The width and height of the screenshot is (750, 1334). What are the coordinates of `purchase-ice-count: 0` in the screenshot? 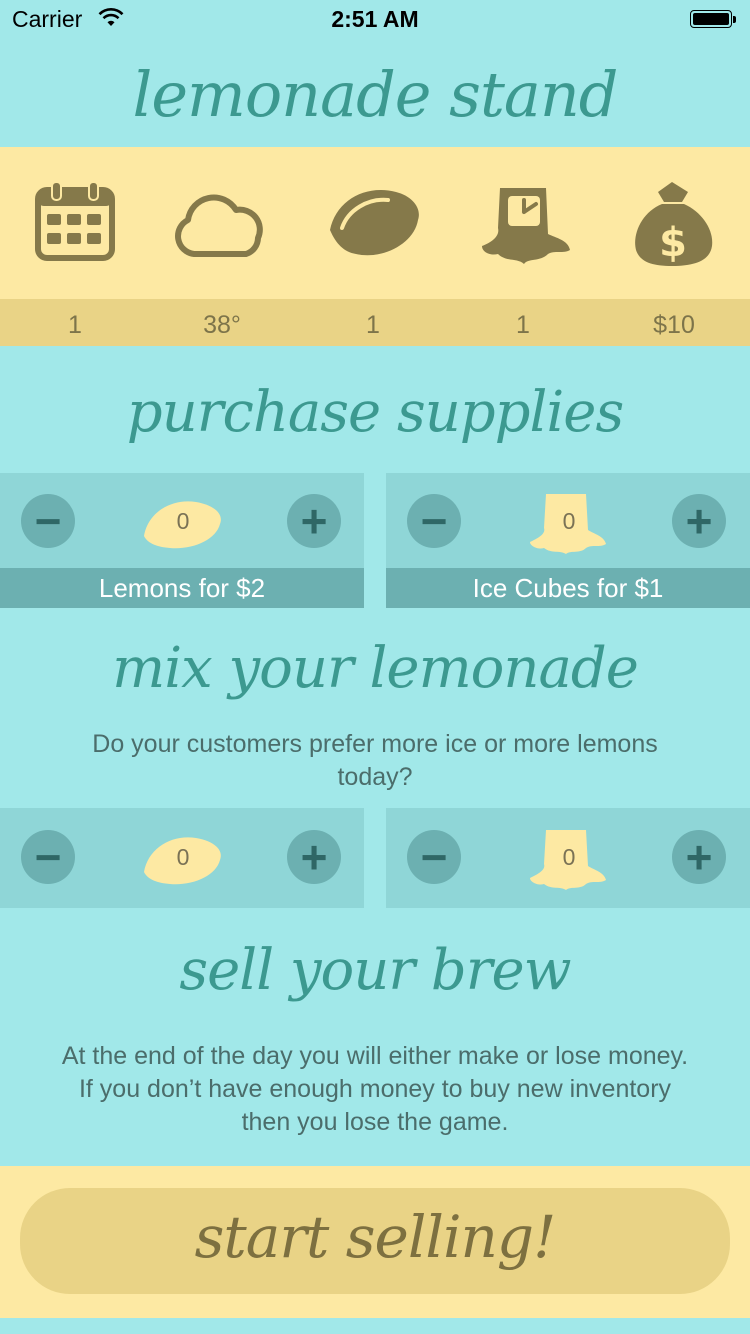 It's located at (569, 521).